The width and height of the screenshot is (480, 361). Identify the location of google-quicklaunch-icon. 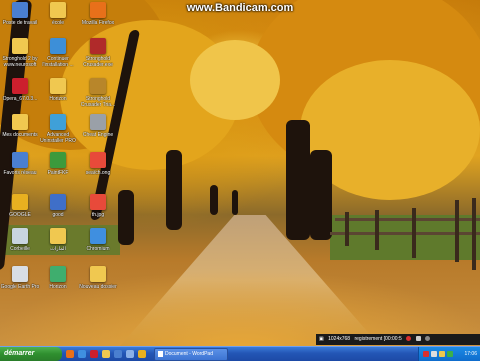
(142, 354).